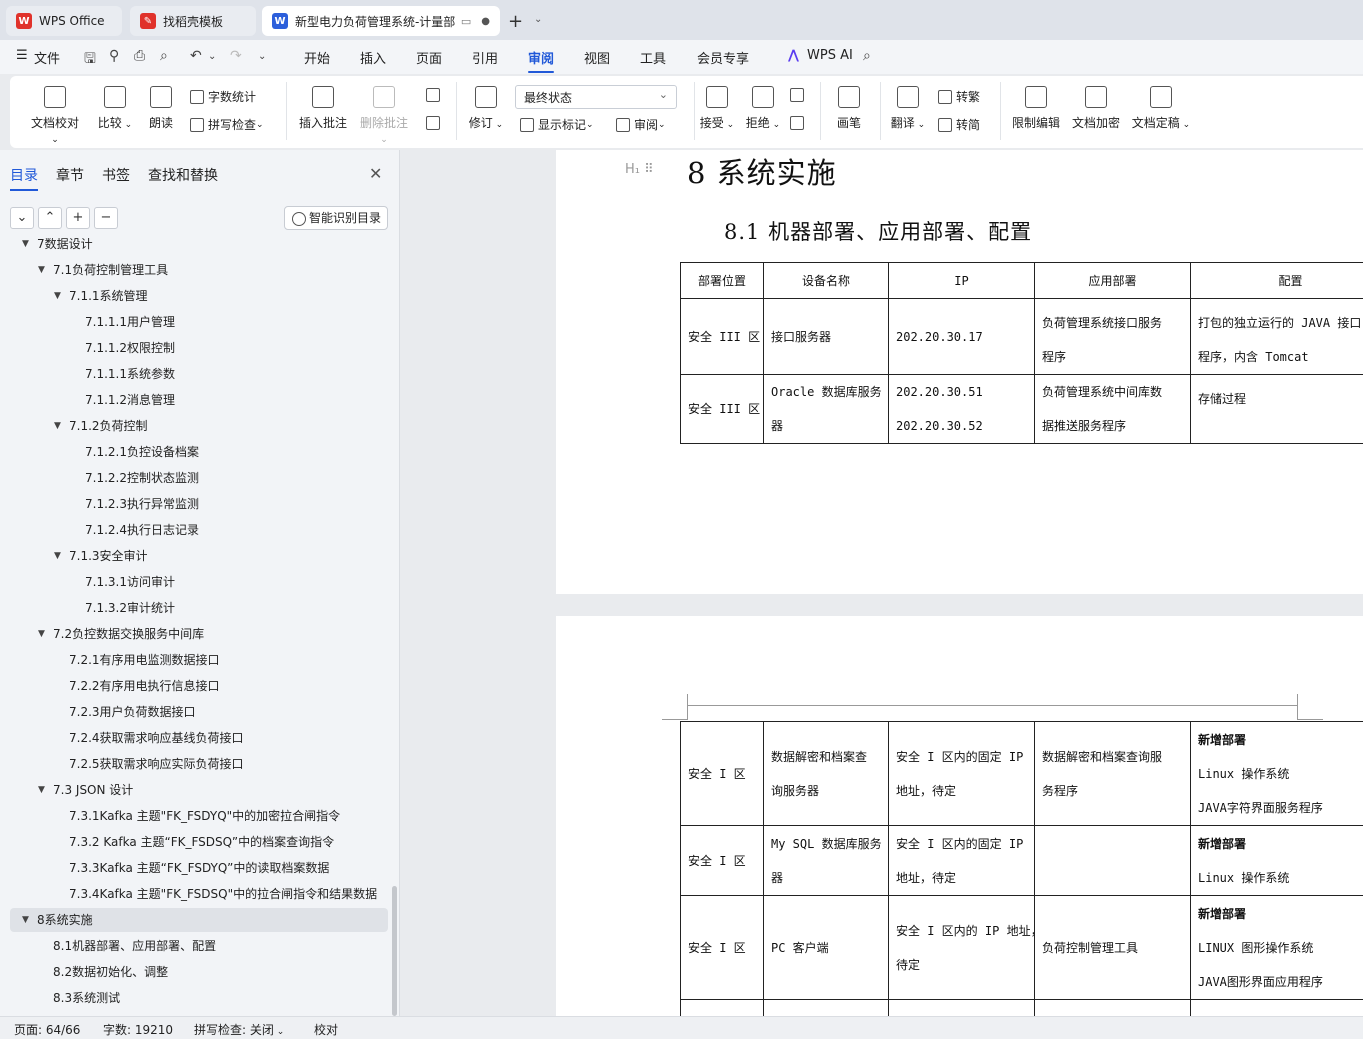 This screenshot has height=1039, width=1363. What do you see at coordinates (486, 108) in the screenshot?
I see `track-changes-button: 修订 ⌄` at bounding box center [486, 108].